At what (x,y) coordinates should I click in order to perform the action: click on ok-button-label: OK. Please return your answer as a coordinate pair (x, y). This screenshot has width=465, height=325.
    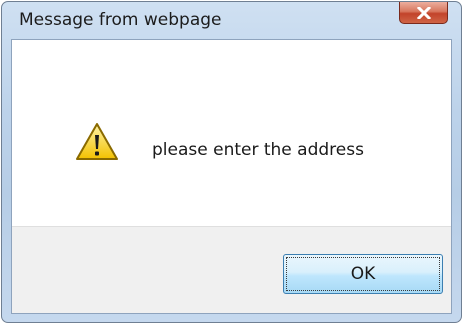
    Looking at the image, I should click on (363, 274).